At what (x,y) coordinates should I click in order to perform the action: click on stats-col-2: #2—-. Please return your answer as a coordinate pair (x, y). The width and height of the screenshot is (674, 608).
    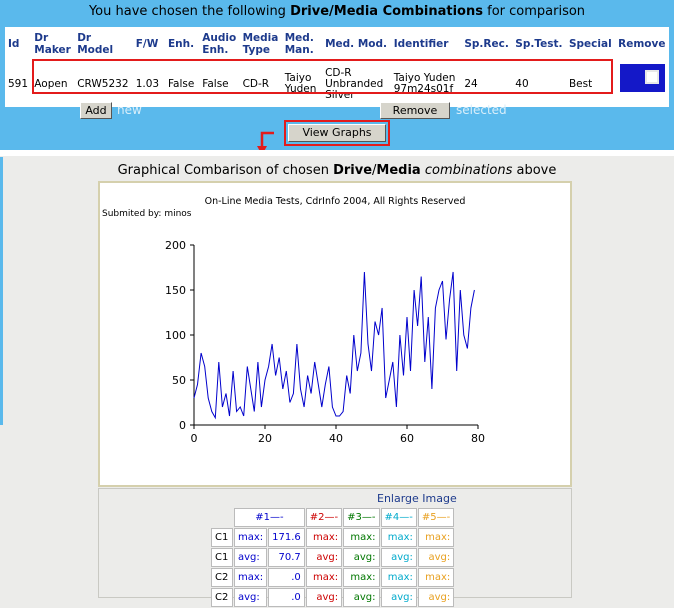
    Looking at the image, I should click on (324, 517).